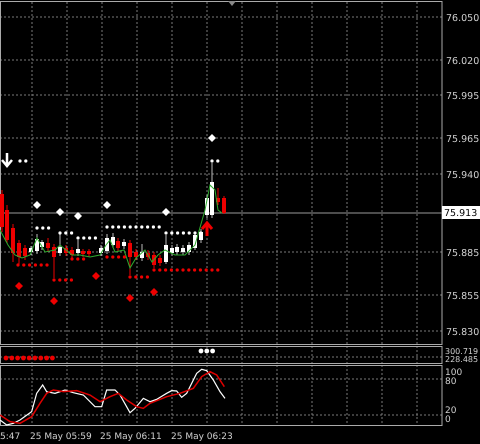 This screenshot has height=444, width=480. I want to click on indicator-axis-label: 300.719, so click(461, 351).